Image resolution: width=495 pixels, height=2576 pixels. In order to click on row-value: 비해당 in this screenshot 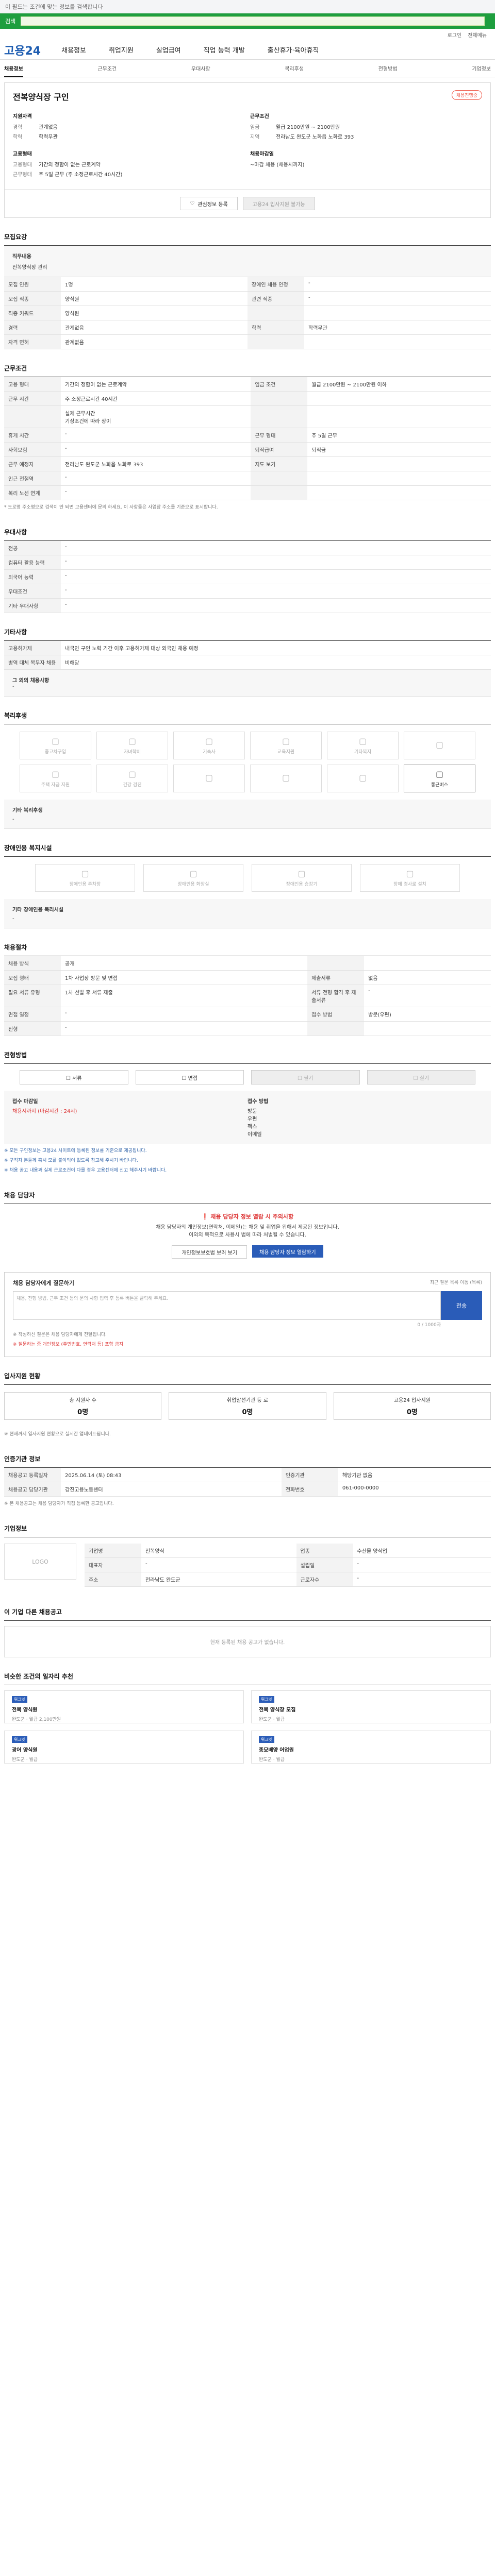, I will do `click(276, 662)`.